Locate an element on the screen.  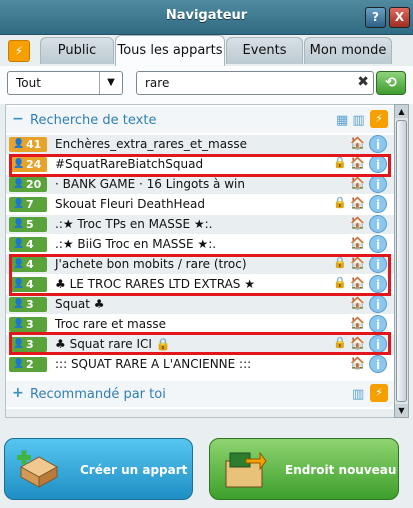
scroll-thumb is located at coordinates (401, 261).